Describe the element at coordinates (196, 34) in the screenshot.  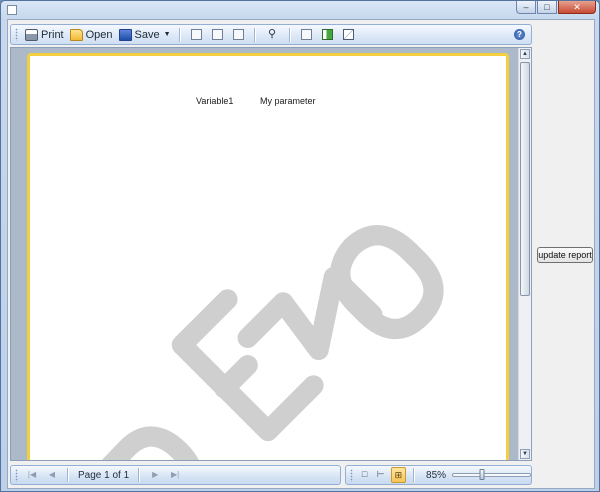
I see `page-setup-icon` at that location.